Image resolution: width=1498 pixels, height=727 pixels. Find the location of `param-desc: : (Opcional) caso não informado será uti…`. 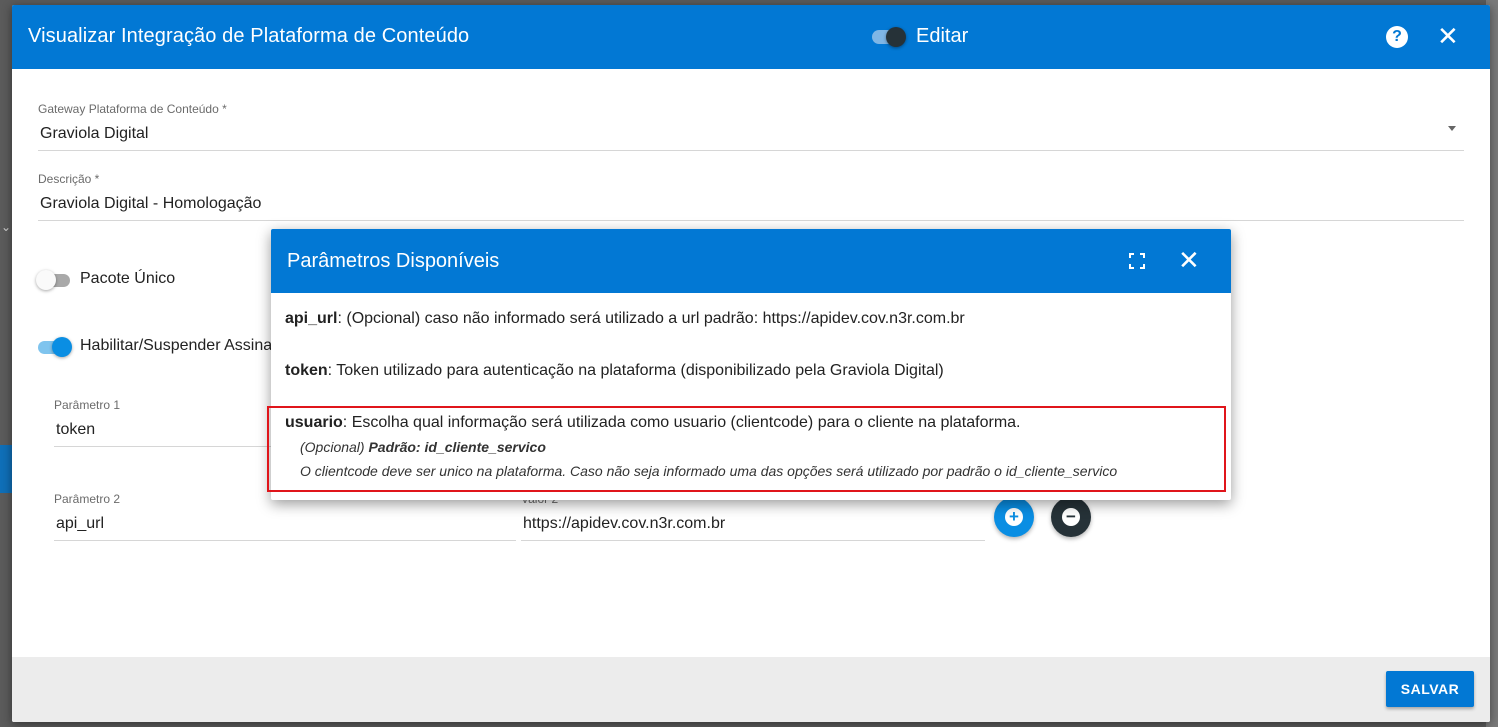

param-desc: : (Opcional) caso não informado será uti… is located at coordinates (651, 318).